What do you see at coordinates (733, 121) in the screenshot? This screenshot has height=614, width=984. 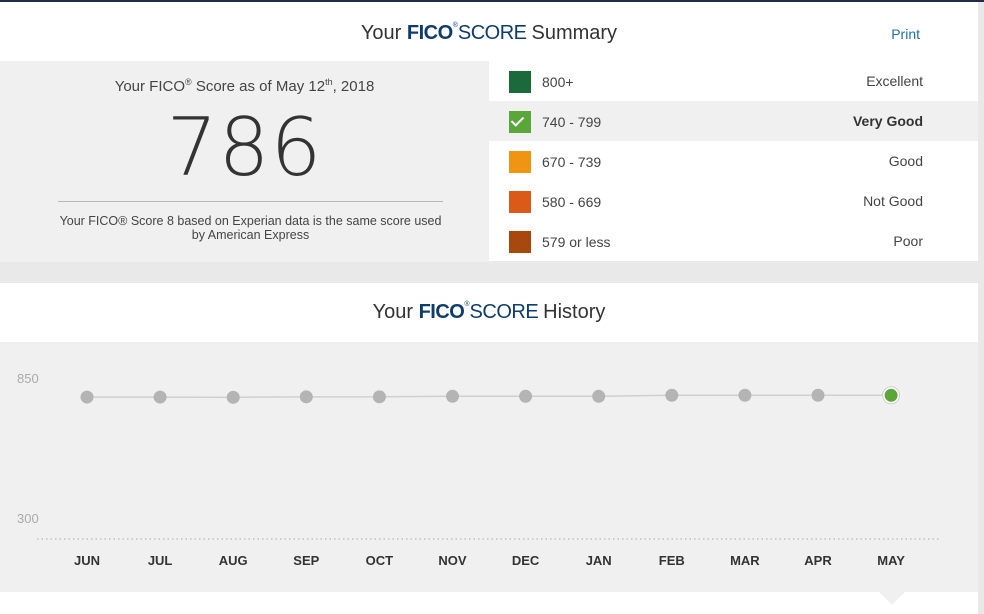 I see `score-range-row: 740 - 799 Very Good` at bounding box center [733, 121].